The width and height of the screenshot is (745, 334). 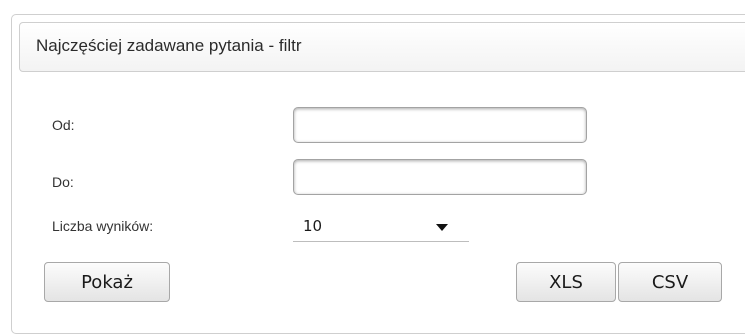 I want to click on export-csv-button: CSV, so click(x=670, y=282).